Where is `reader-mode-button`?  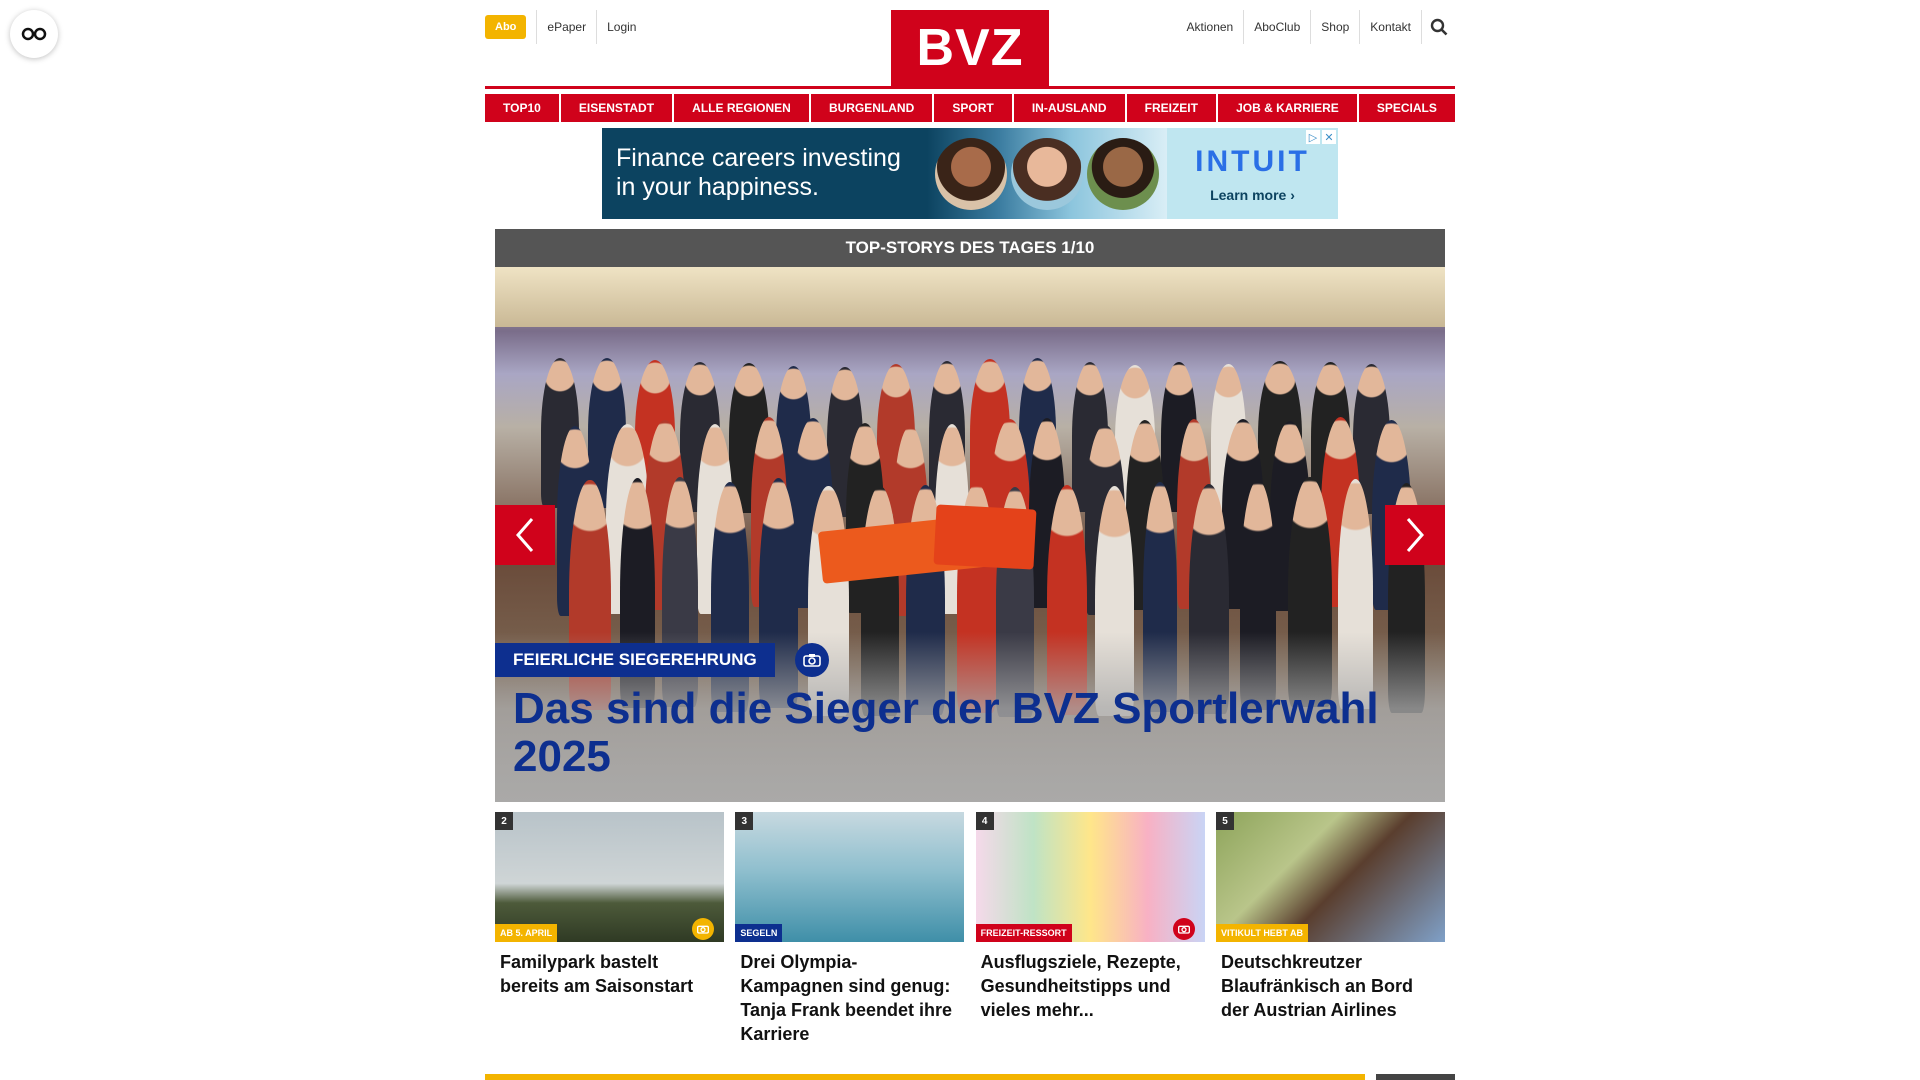 reader-mode-button is located at coordinates (34, 34).